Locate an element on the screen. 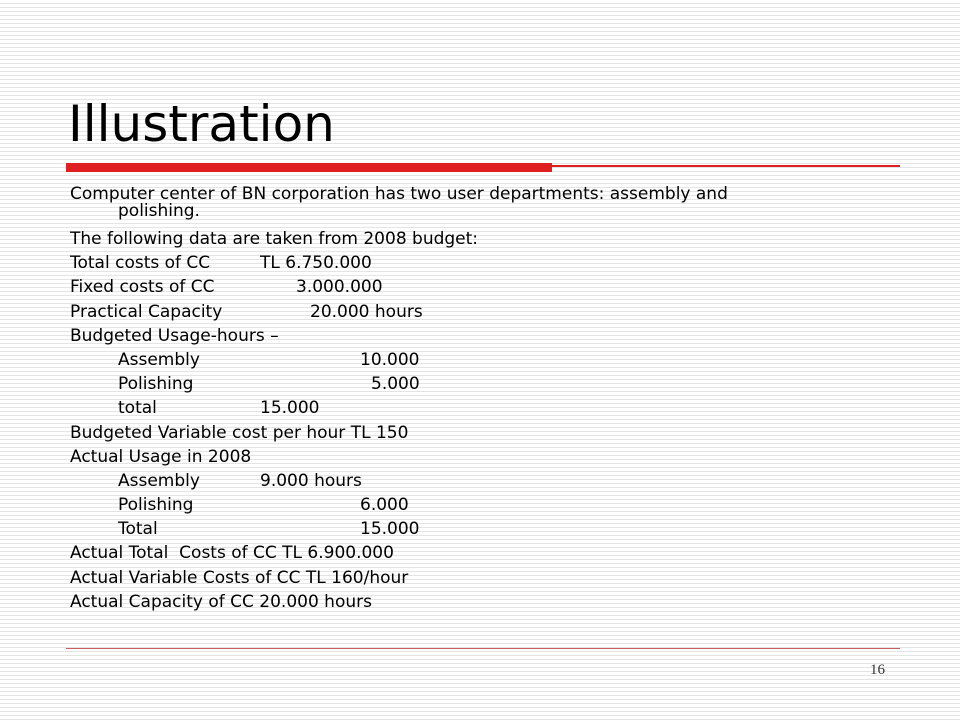  actual-usage-value: 15.000 is located at coordinates (390, 529).